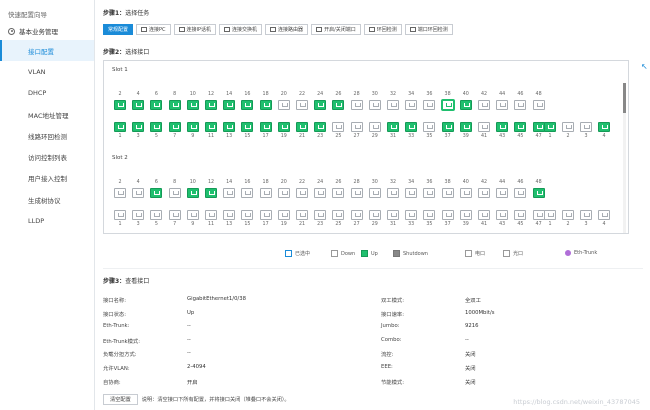 The width and height of the screenshot is (650, 410). Describe the element at coordinates (47, 156) in the screenshot. I see `sidebar-item-5: 访问控制列表` at that location.